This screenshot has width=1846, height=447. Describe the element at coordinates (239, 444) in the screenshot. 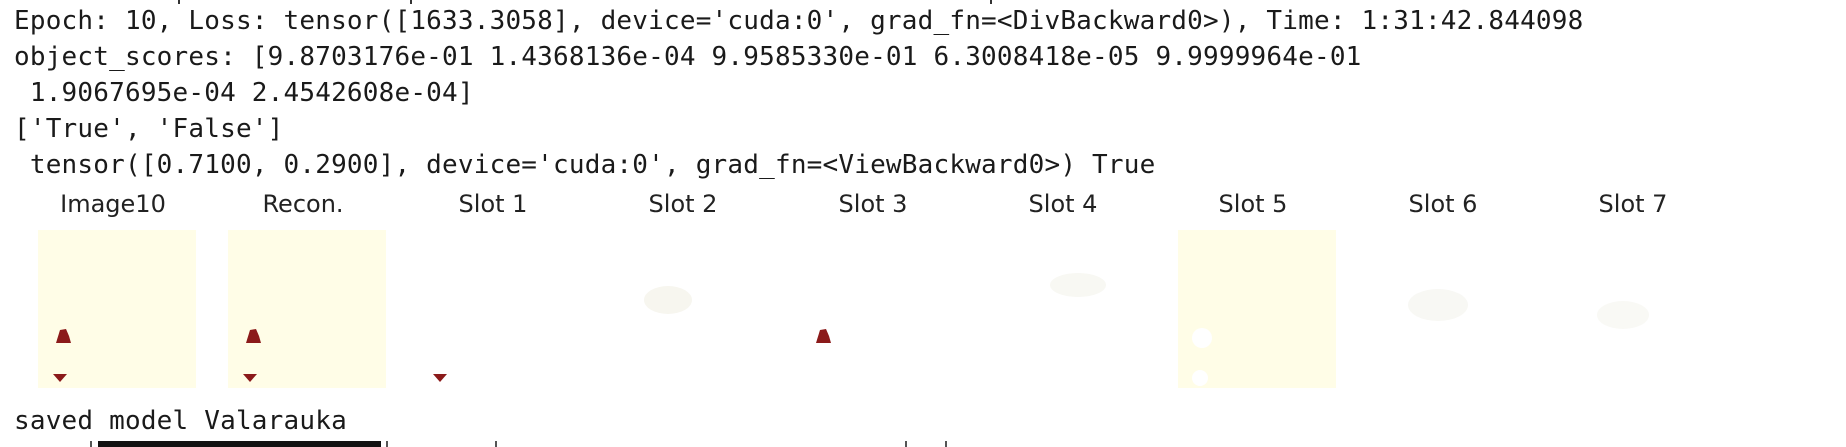

I see `cropped-next-output-bar` at that location.